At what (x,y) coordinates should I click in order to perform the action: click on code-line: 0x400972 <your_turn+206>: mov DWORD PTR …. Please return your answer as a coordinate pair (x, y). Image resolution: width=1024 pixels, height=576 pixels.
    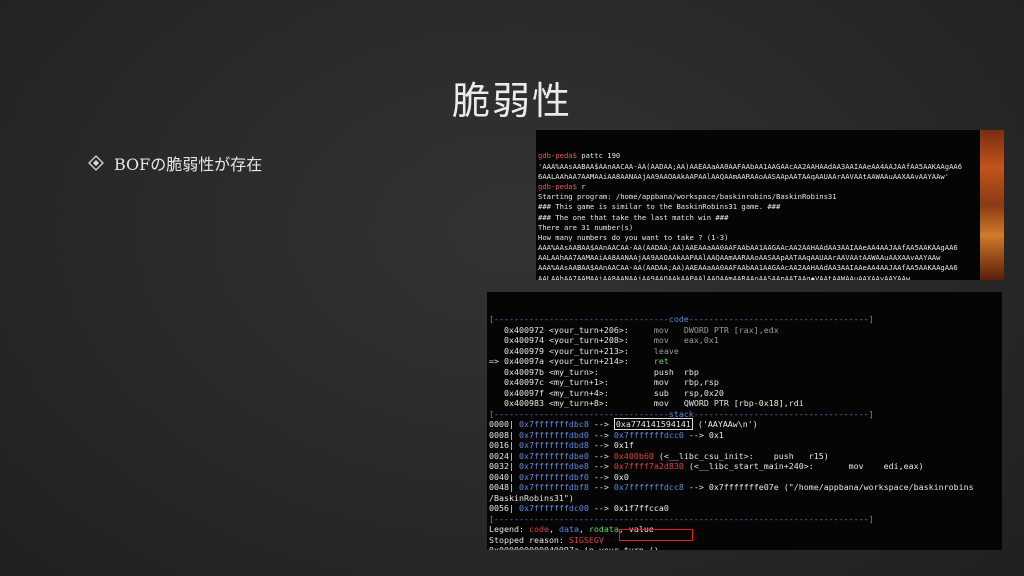
    Looking at the image, I should click on (745, 330).